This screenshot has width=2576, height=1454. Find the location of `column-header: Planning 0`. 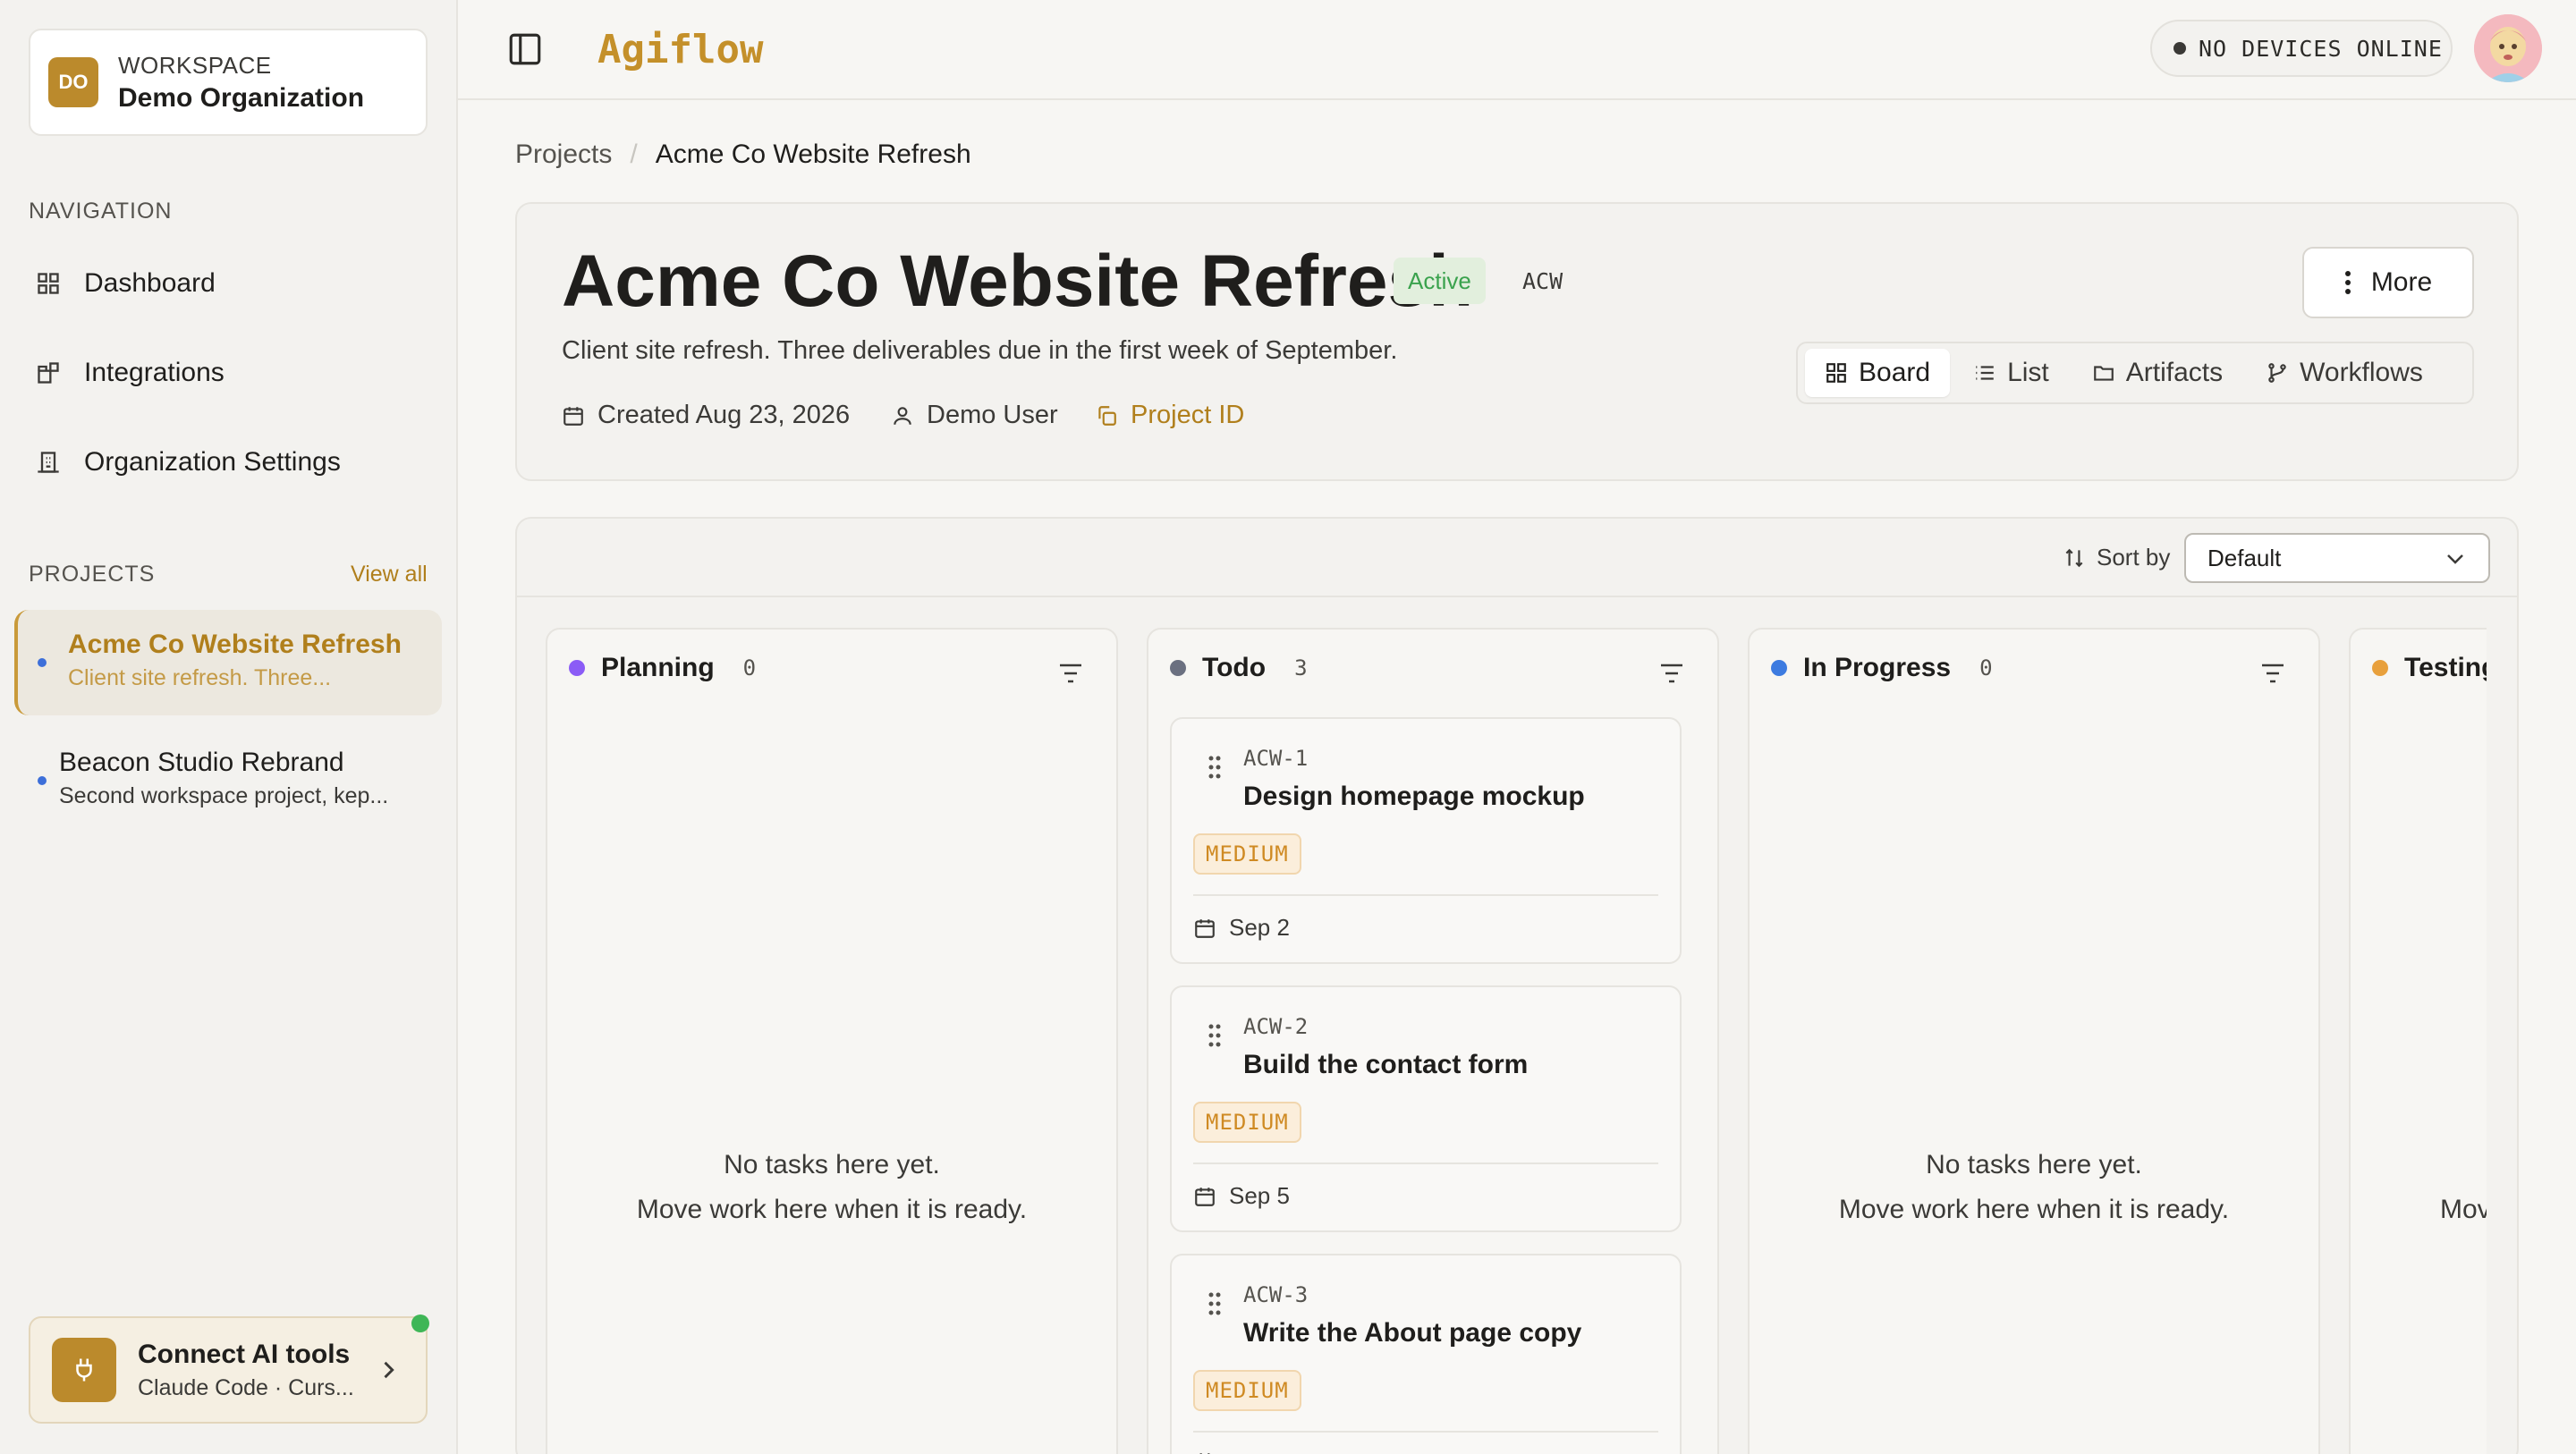

column-header: Planning 0 is located at coordinates (662, 668).